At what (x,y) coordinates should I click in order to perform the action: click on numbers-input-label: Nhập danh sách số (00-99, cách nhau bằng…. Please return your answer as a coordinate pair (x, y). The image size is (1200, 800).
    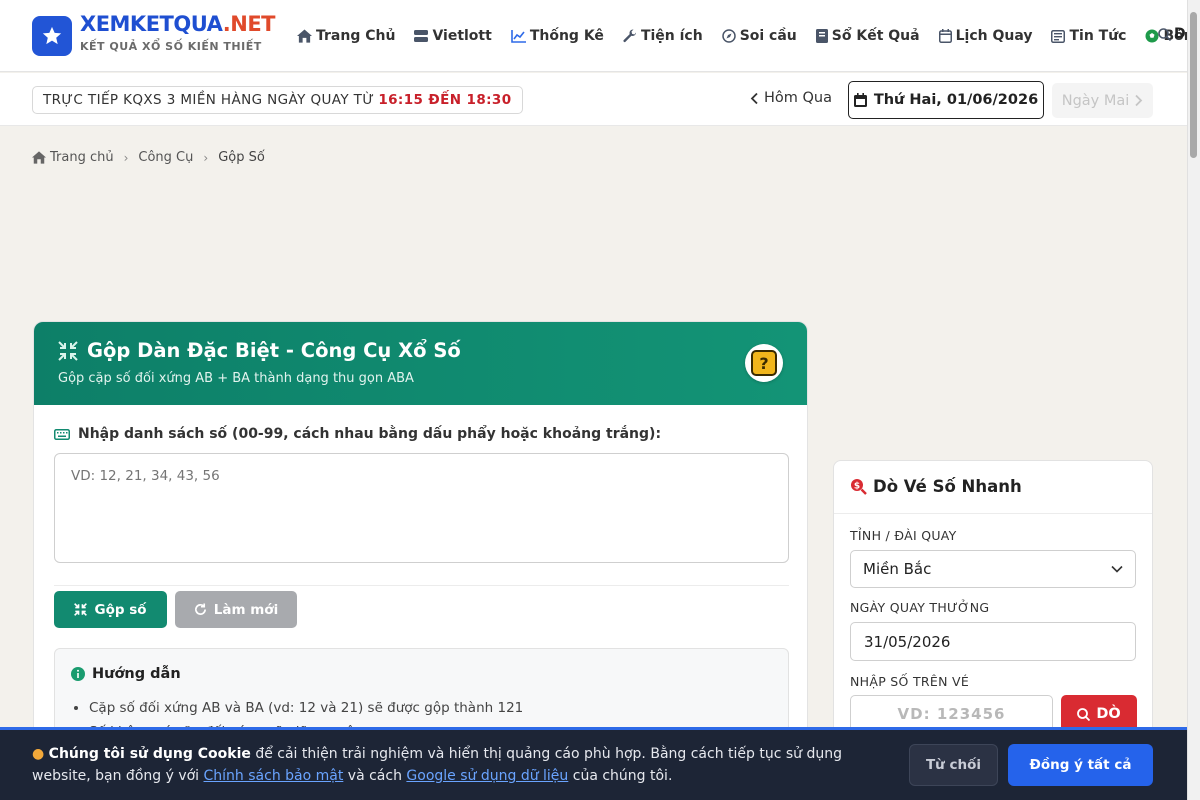
    Looking at the image, I should click on (357, 434).